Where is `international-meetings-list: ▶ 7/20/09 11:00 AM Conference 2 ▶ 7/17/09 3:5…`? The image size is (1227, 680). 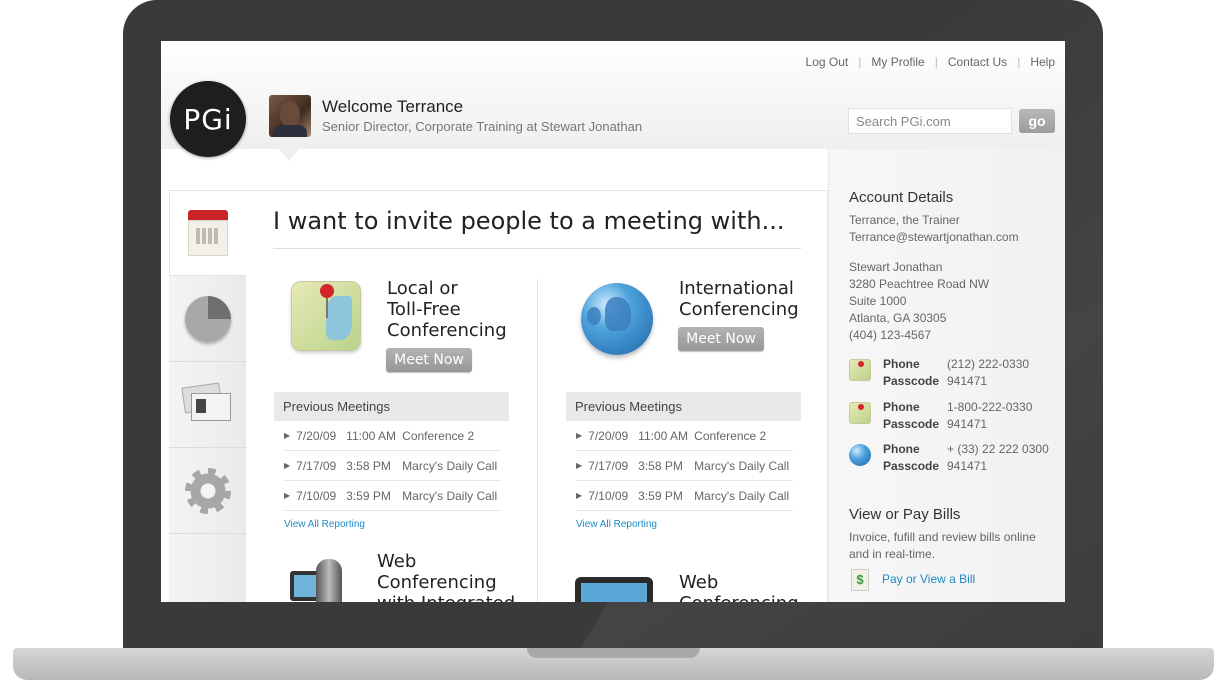
international-meetings-list: ▶ 7/20/09 11:00 AM Conference 2 ▶ 7/17/09 3:5… is located at coordinates (684, 466).